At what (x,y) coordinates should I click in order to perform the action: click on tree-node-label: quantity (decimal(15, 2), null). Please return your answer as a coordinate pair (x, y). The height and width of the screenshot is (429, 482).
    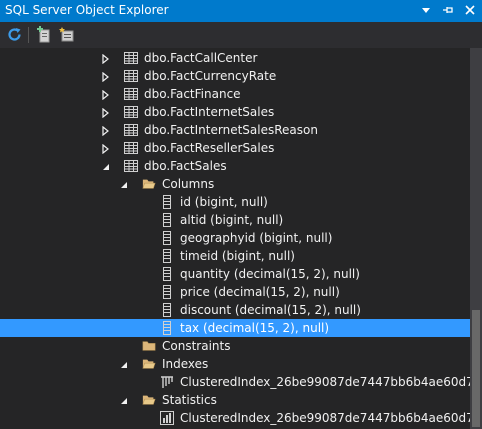
    Looking at the image, I should click on (270, 274).